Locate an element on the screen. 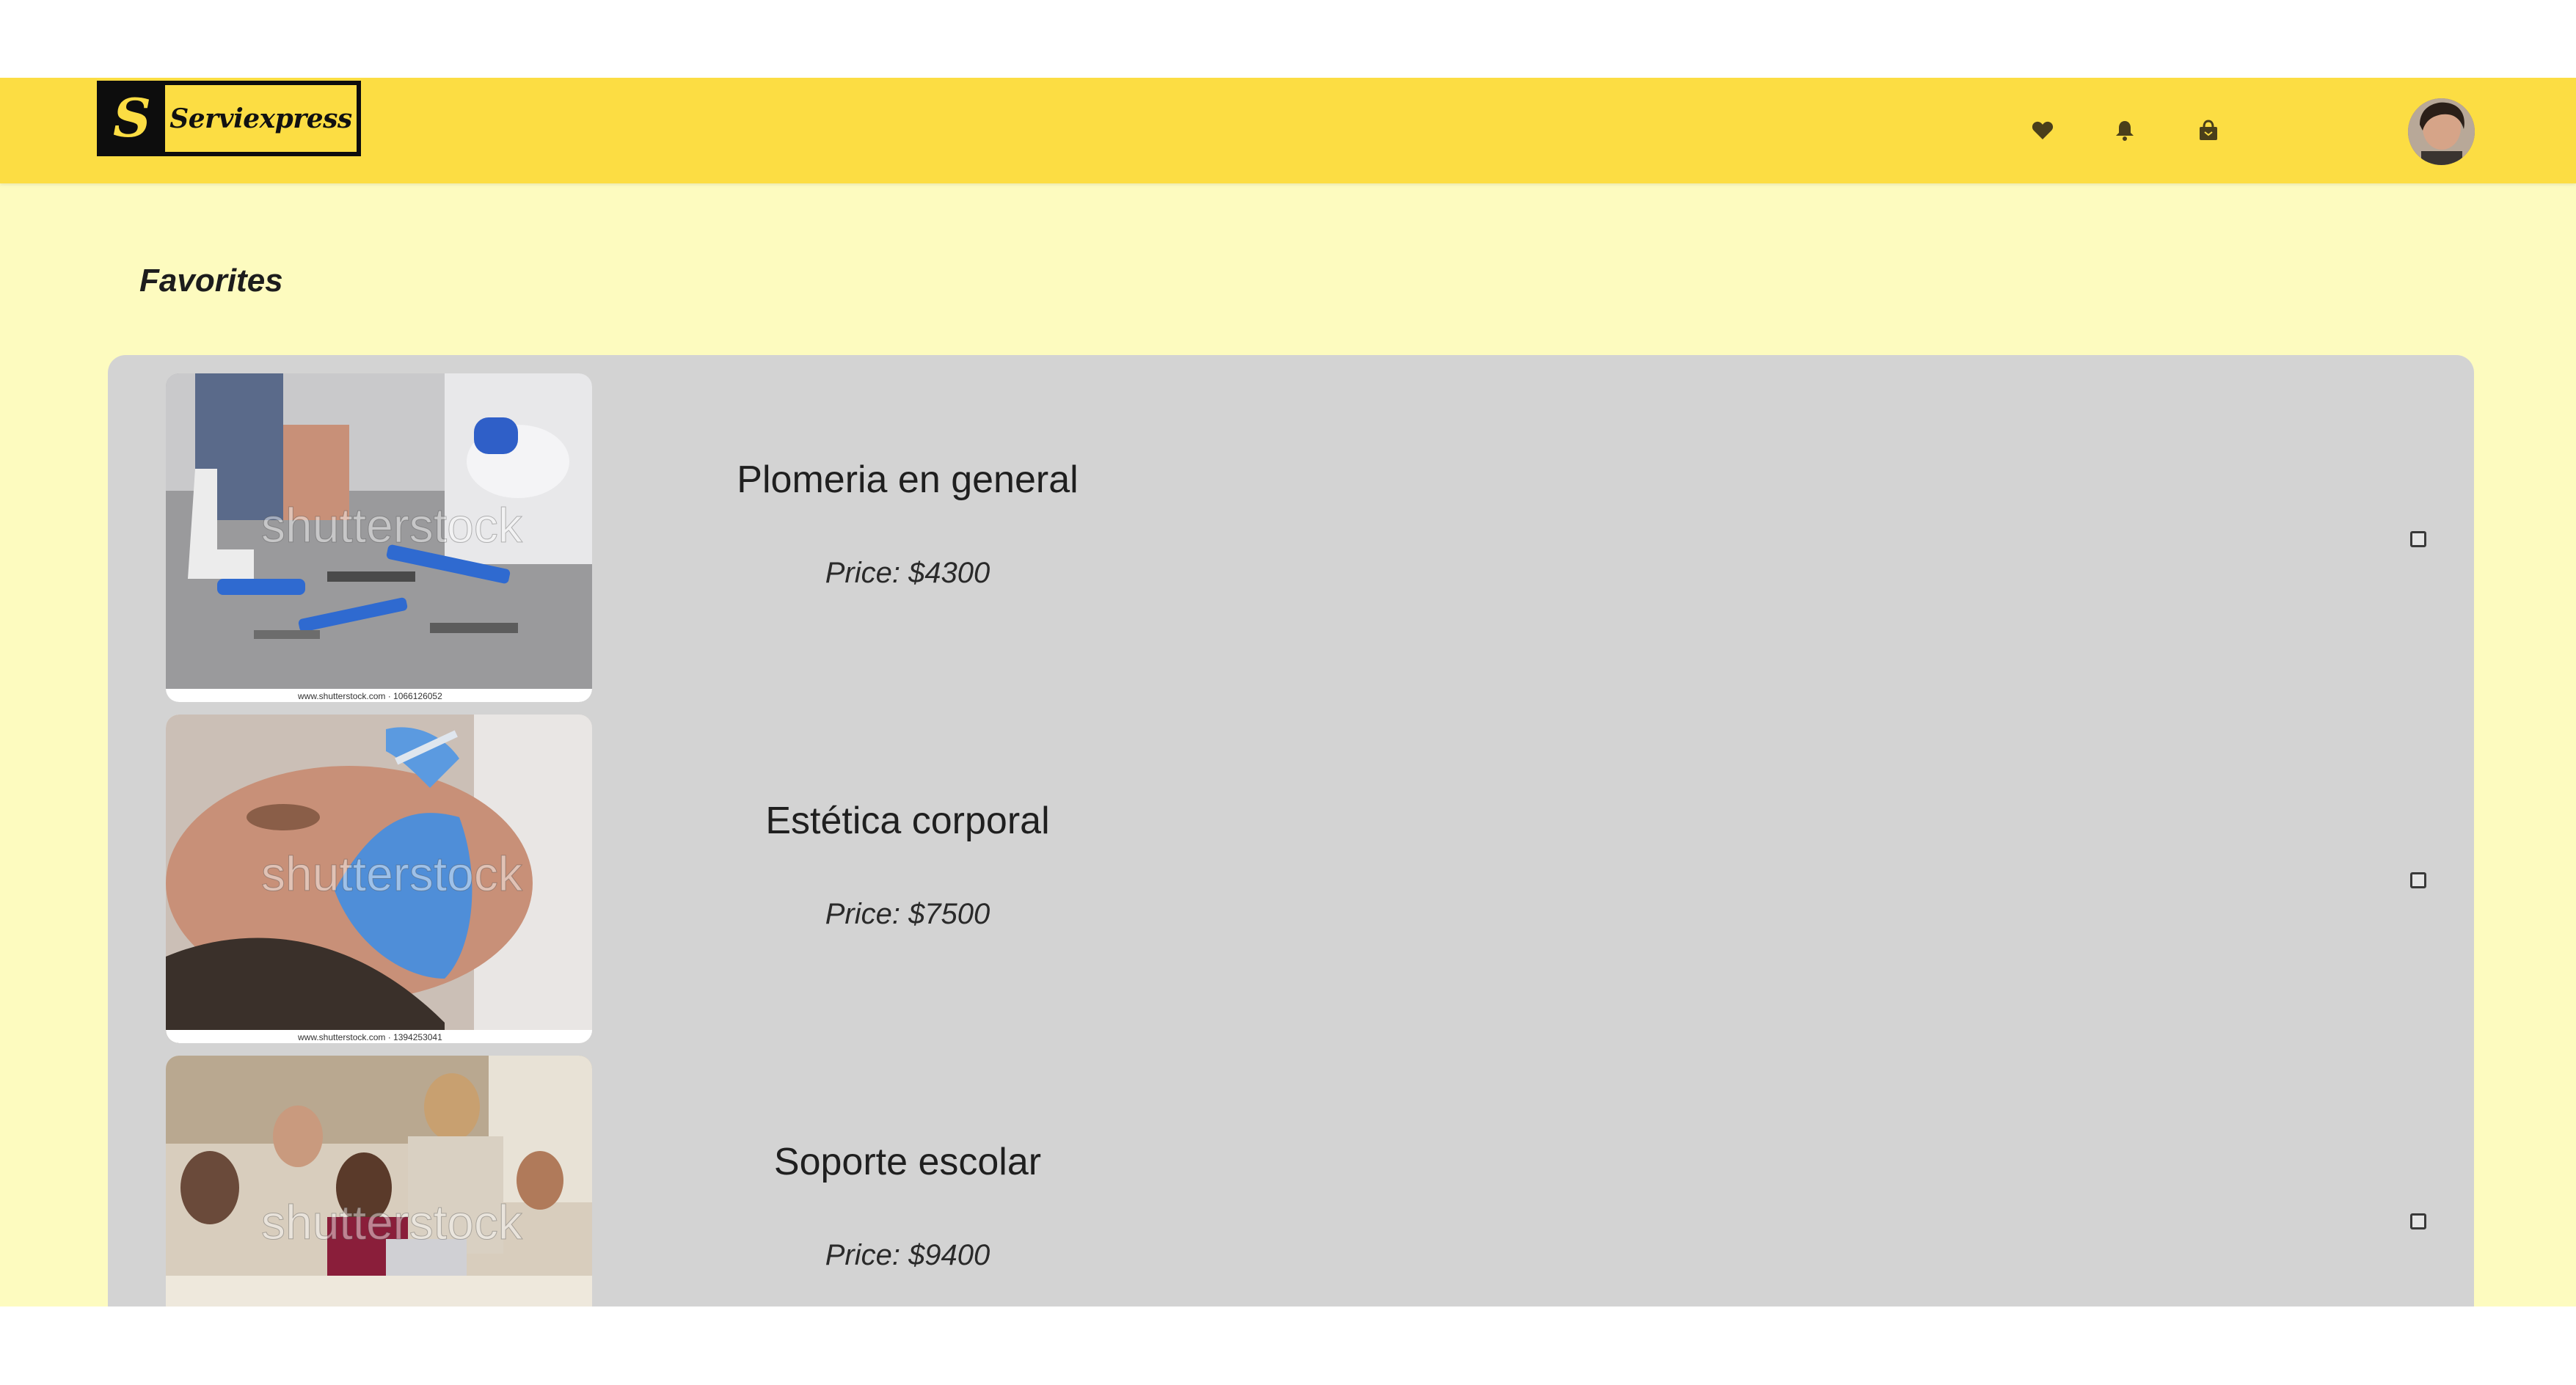  service-title: Estética corporal is located at coordinates (908, 821).